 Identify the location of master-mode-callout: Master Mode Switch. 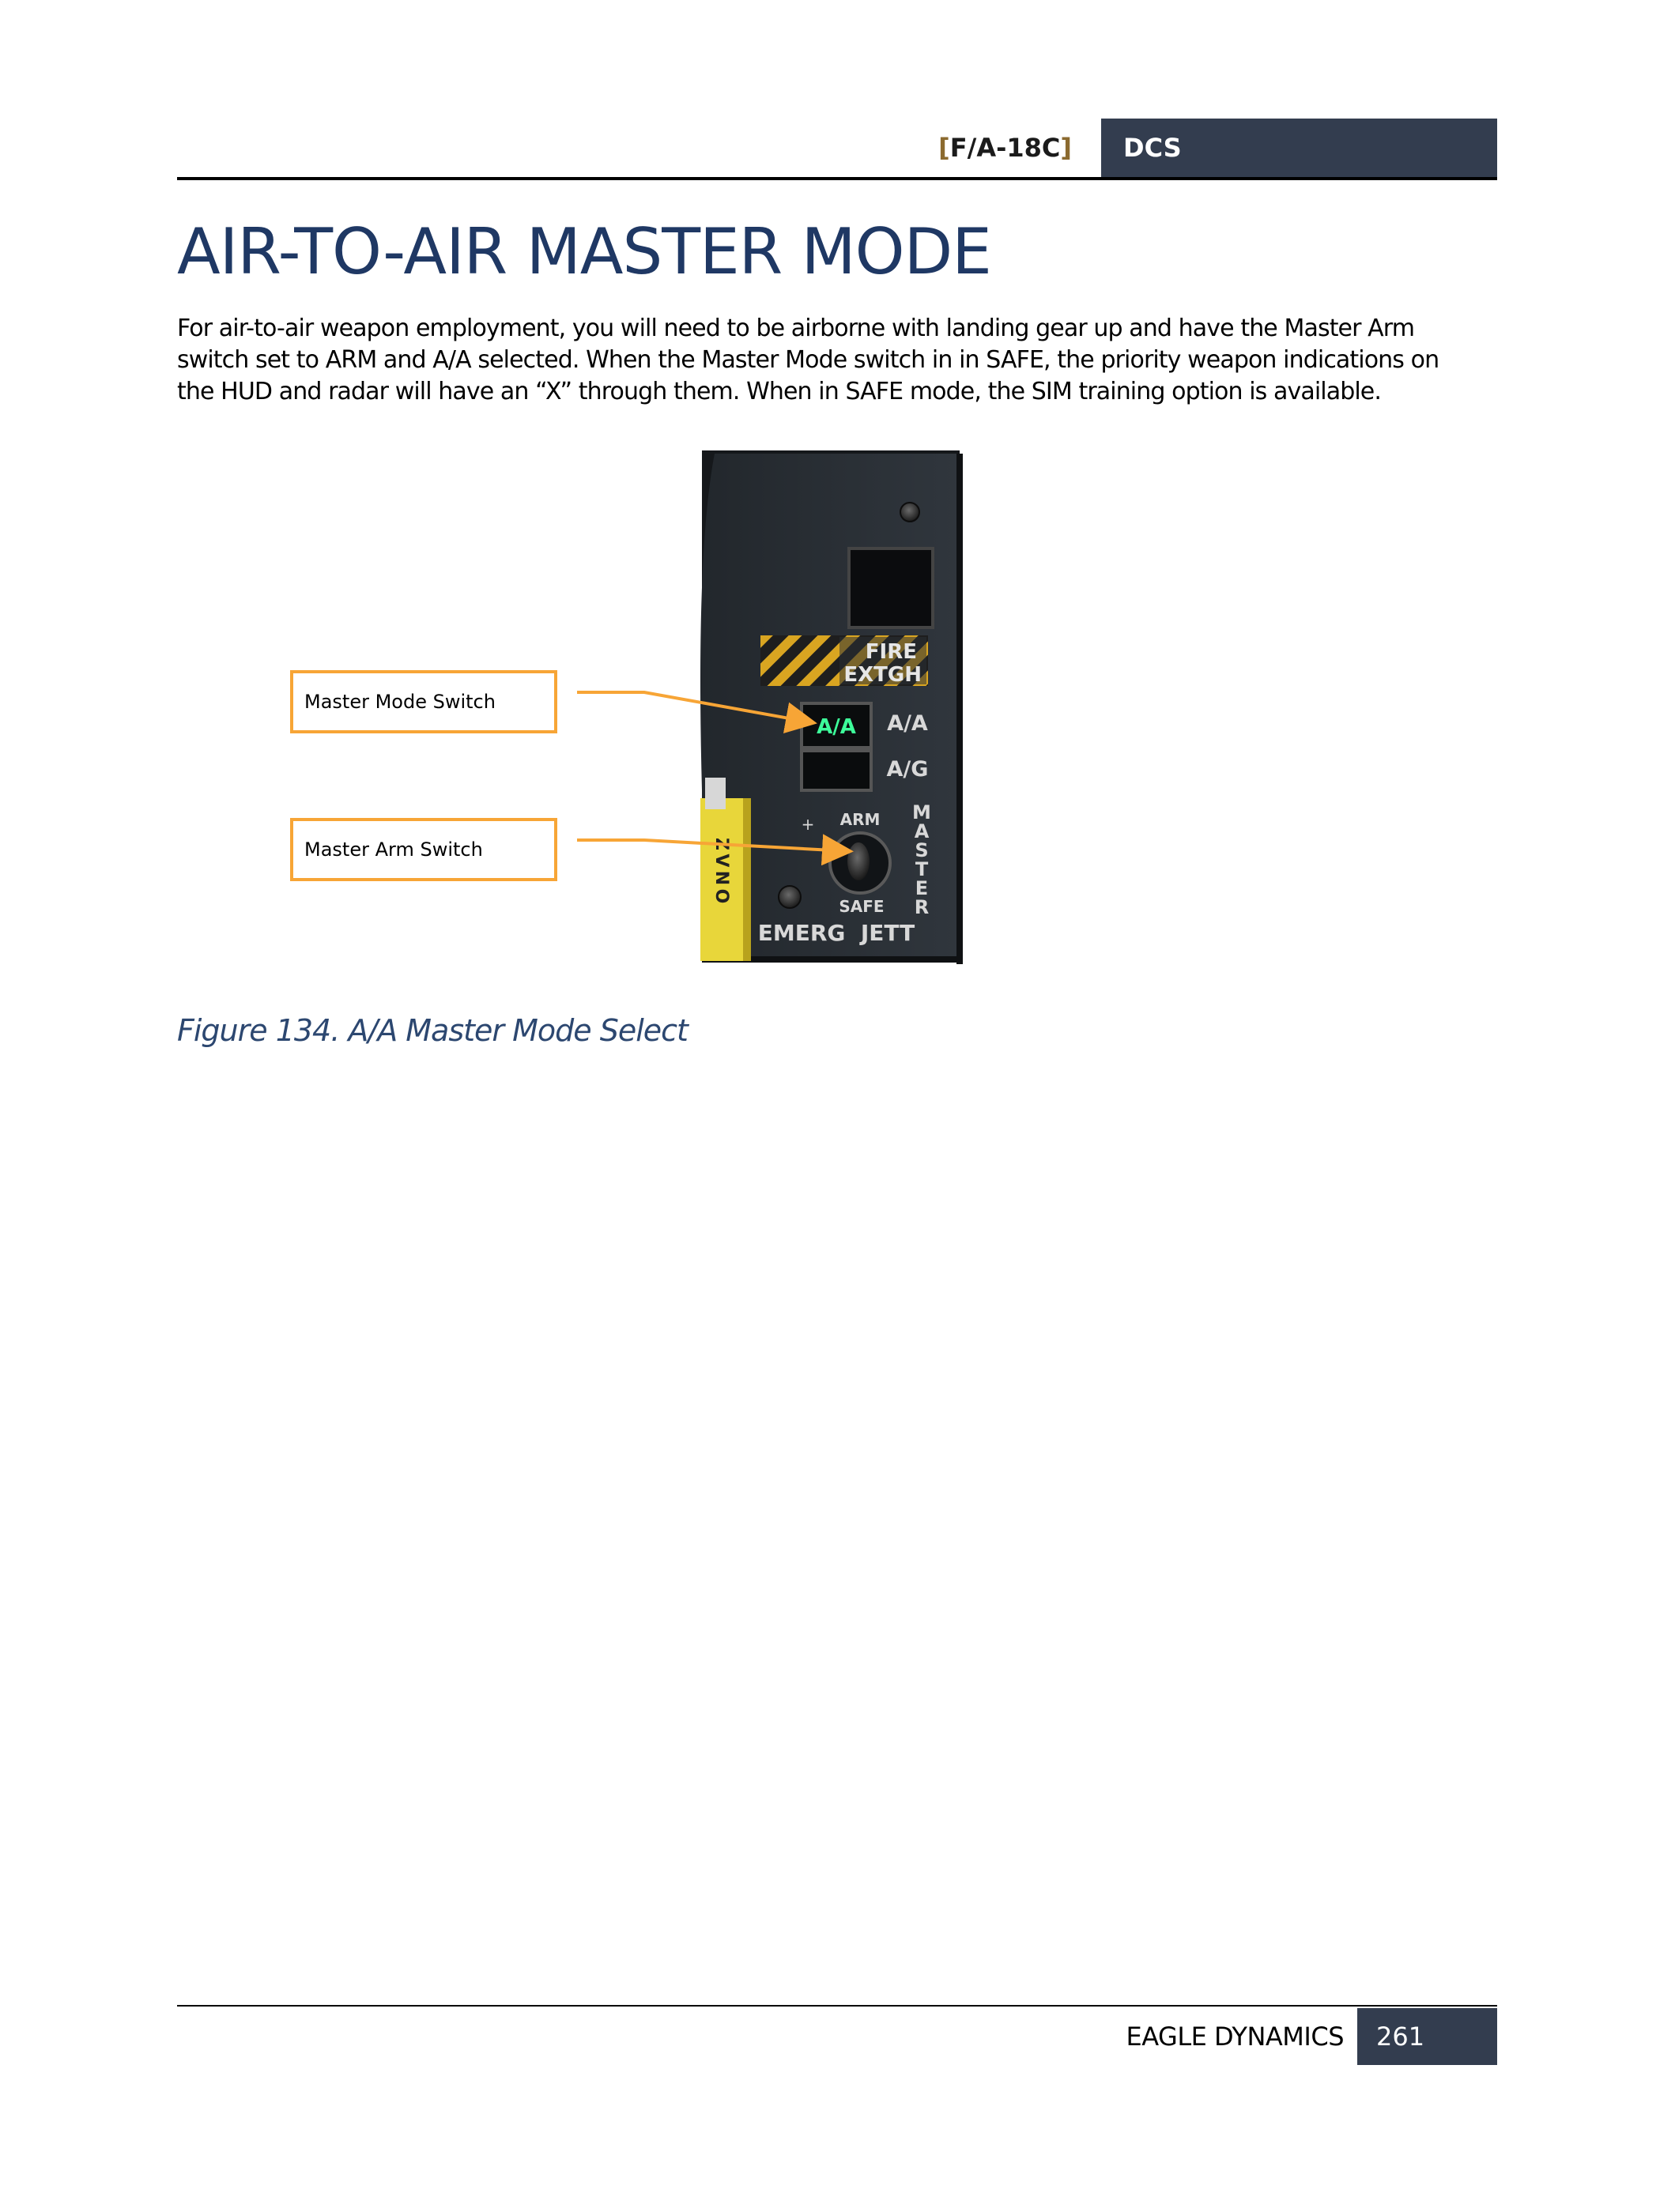
(423, 701).